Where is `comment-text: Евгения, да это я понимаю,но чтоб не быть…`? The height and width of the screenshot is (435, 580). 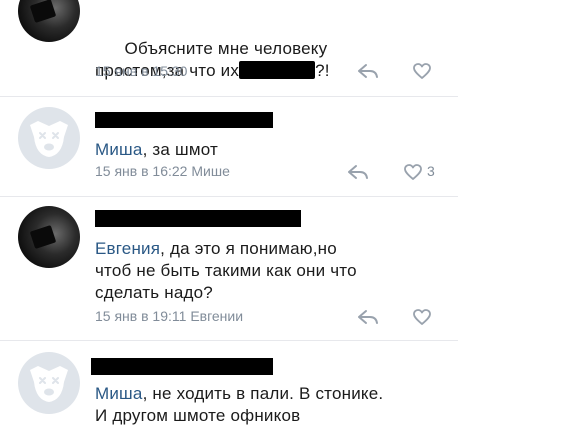 comment-text: Евгения, да это я понимаю,но чтоб не быть… is located at coordinates (226, 271).